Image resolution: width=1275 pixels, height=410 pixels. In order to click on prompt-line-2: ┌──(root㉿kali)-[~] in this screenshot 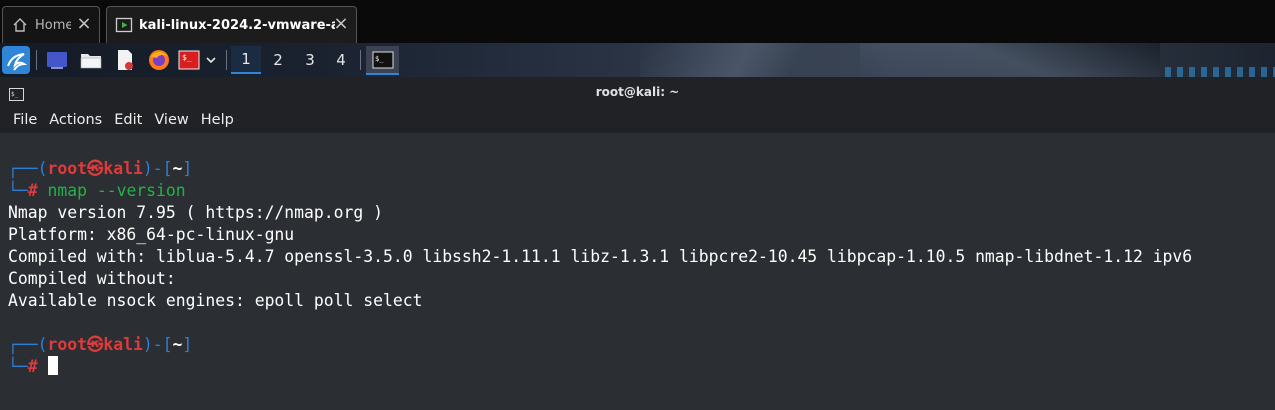, I will do `click(100, 345)`.